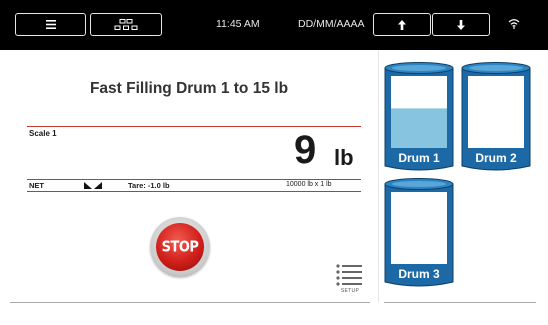 The image size is (548, 325). I want to click on setup-button: SETUP, so click(350, 280).